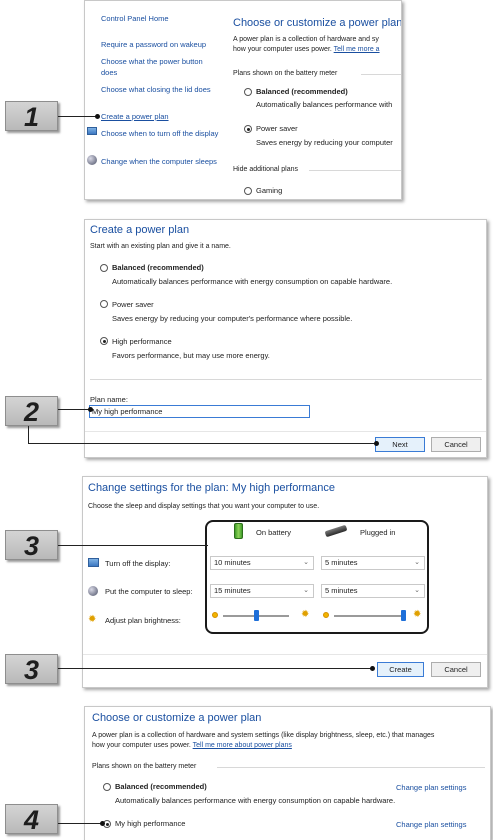 The width and height of the screenshot is (493, 840). Describe the element at coordinates (324, 104) in the screenshot. I see `plan-desc-balanced: Automatically balances performance with` at that location.